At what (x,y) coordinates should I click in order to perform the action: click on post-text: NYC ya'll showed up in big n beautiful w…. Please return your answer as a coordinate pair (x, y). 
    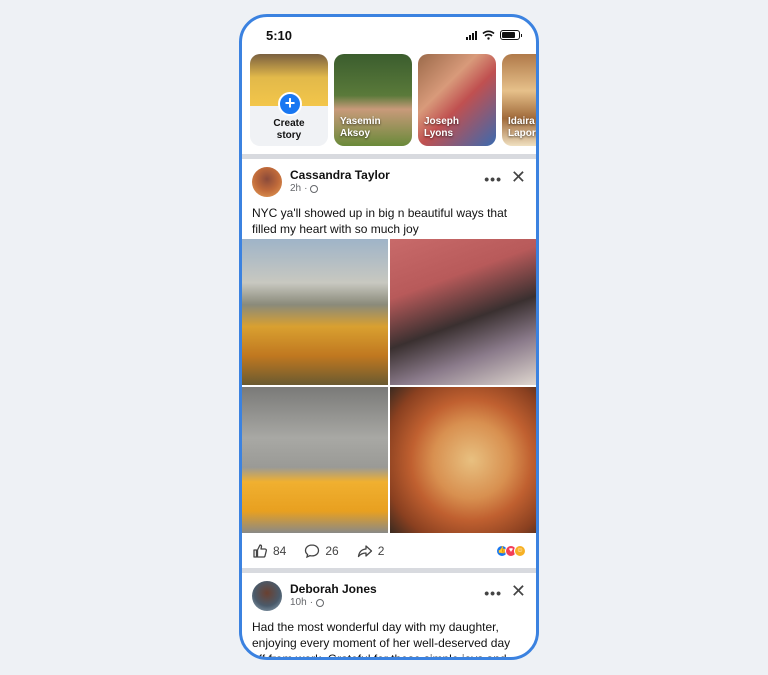
    Looking at the image, I should click on (380, 221).